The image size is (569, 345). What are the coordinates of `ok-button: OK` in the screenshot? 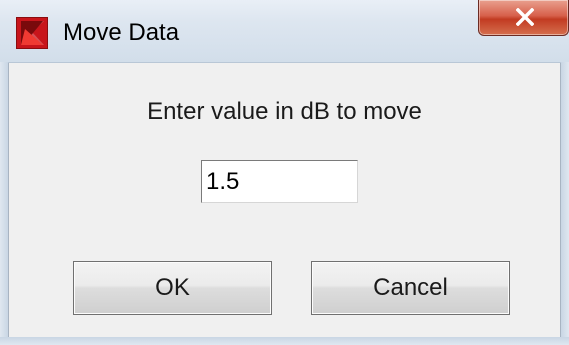 It's located at (172, 288).